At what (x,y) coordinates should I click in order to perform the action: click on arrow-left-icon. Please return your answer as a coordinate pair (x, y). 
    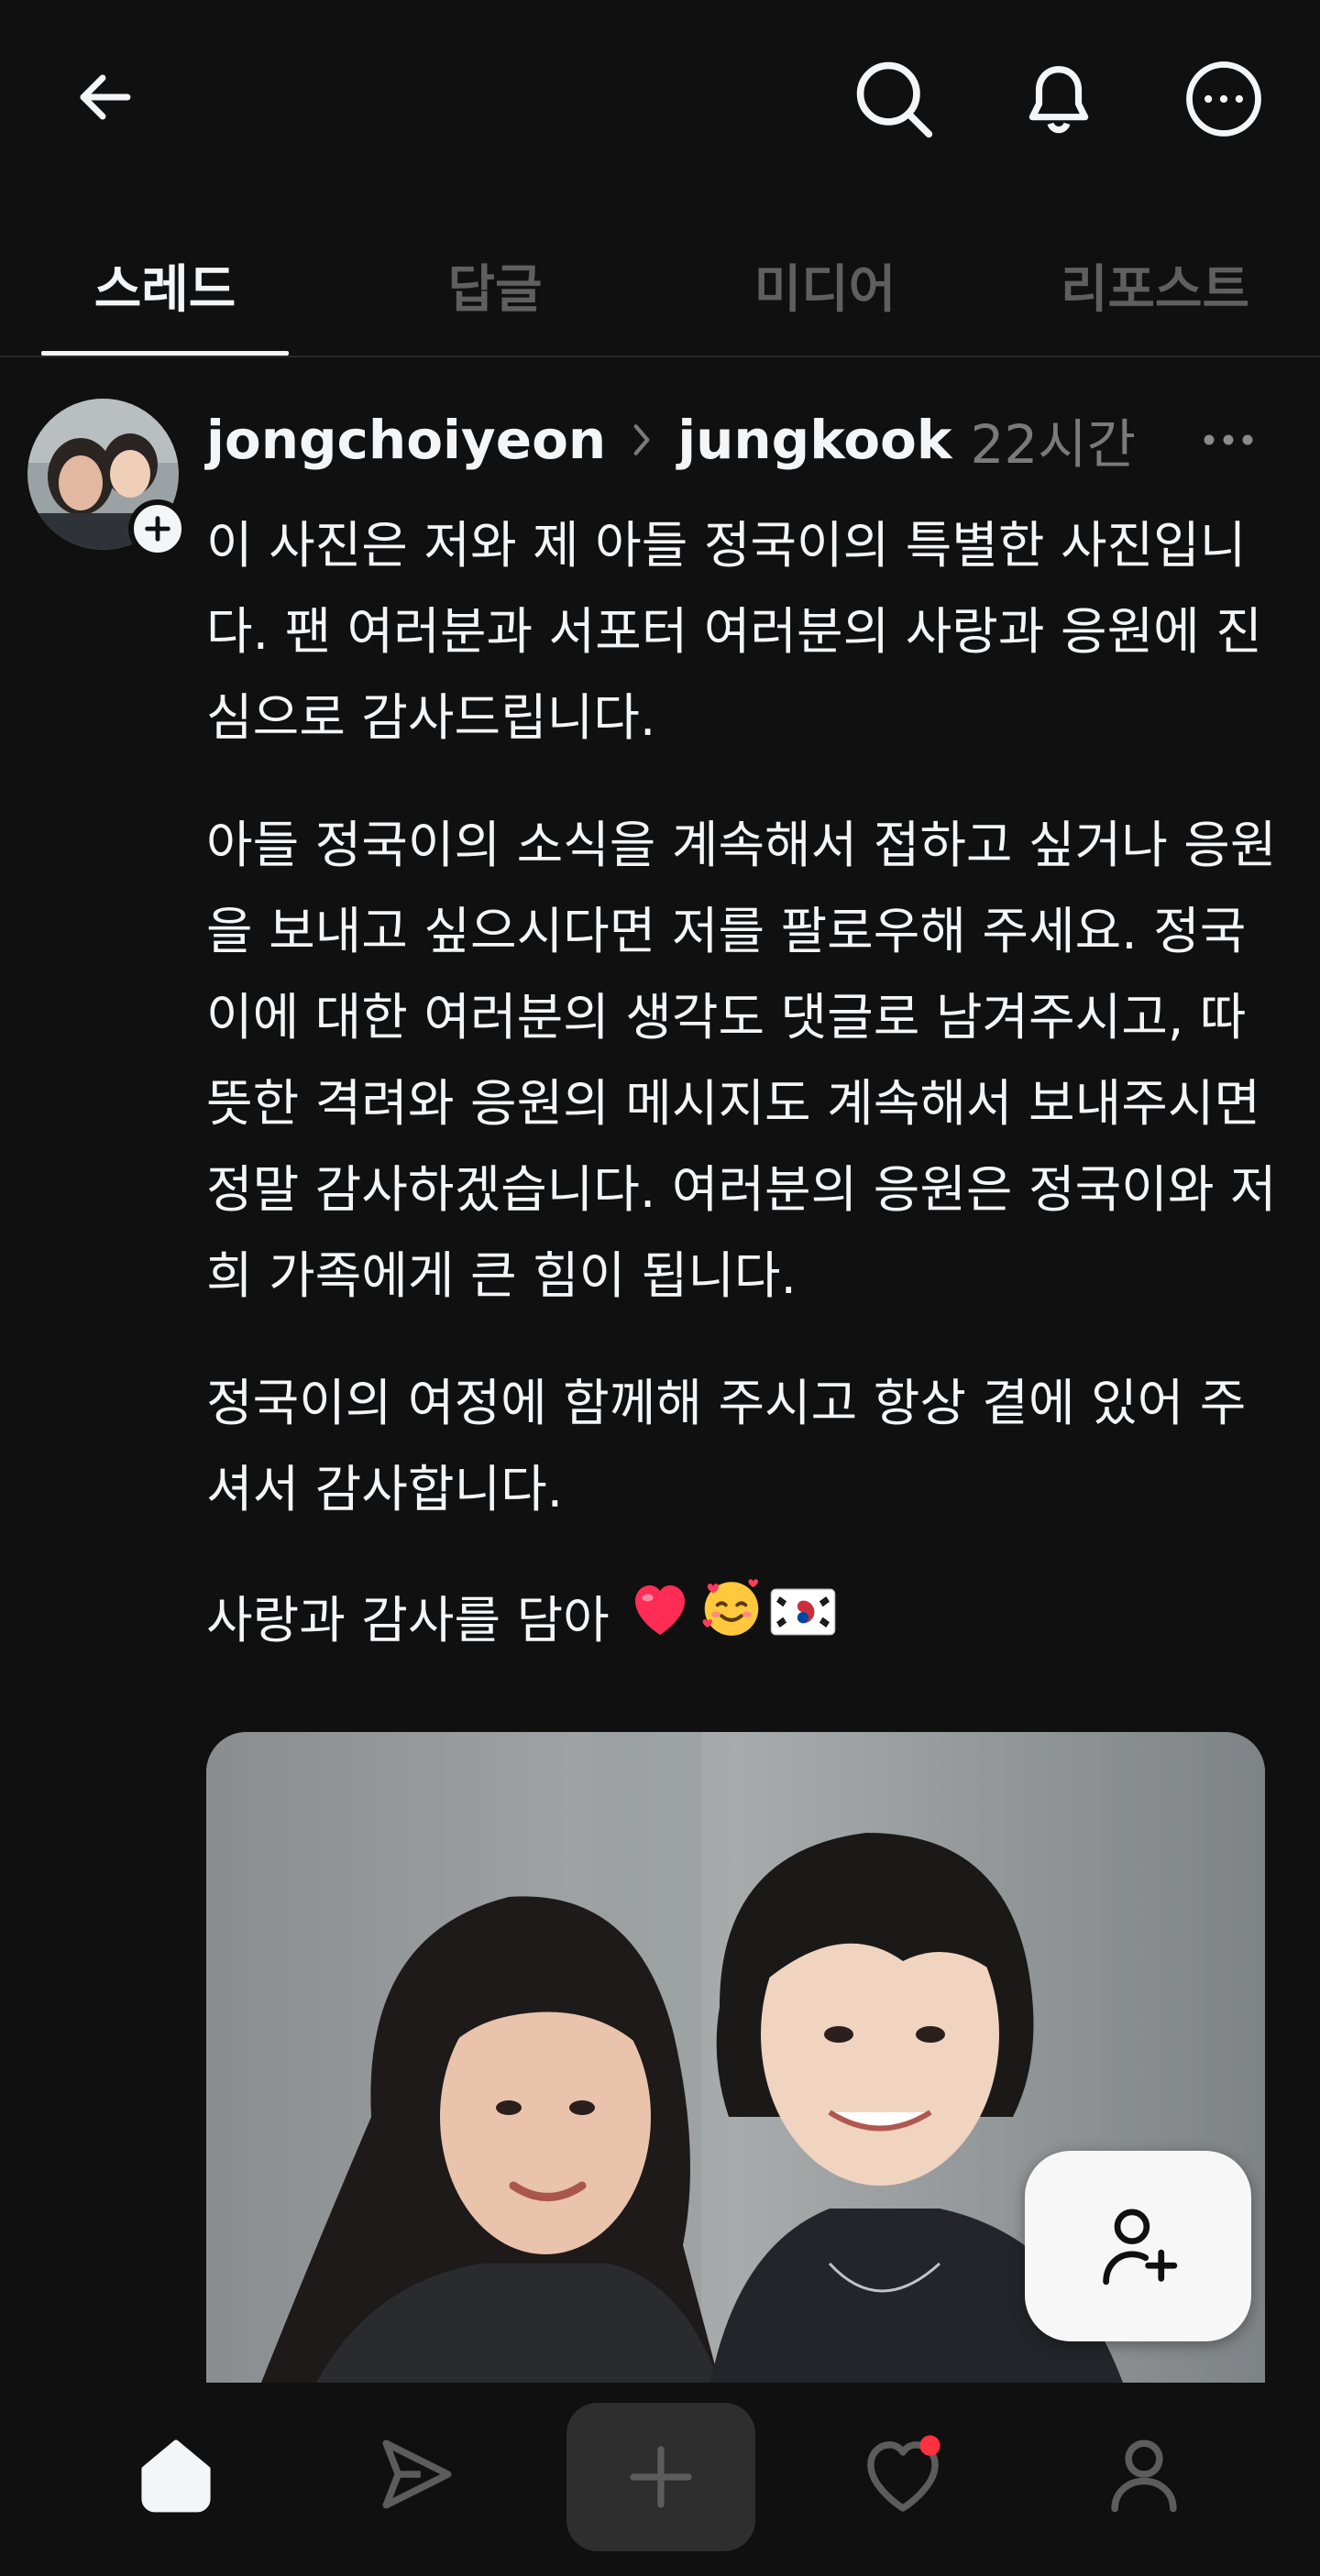
    Looking at the image, I should click on (105, 97).